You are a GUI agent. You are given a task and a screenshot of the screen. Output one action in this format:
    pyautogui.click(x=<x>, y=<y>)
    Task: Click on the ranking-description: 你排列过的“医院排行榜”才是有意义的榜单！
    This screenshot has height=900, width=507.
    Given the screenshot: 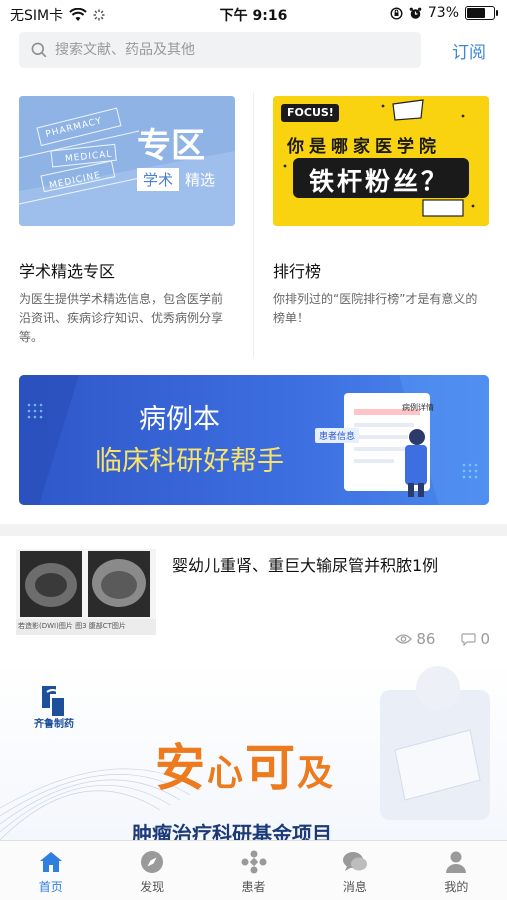 What is the action you would take?
    pyautogui.click(x=375, y=308)
    